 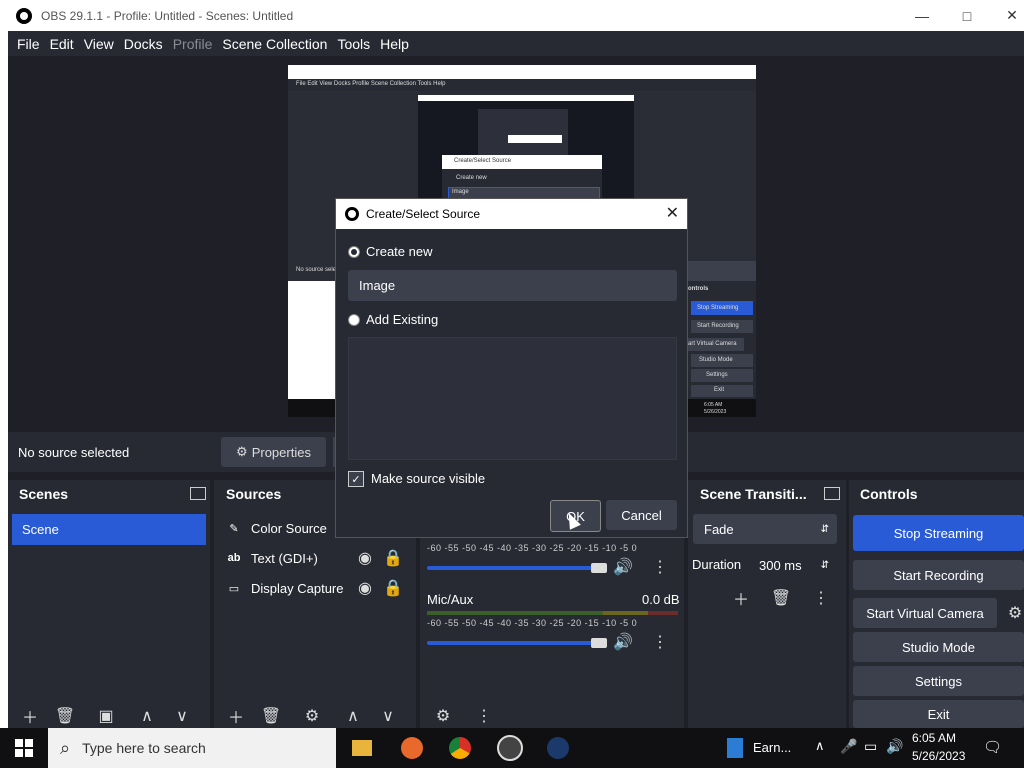 What do you see at coordinates (938, 756) in the screenshot?
I see `clock-date: 5/26/2023` at bounding box center [938, 756].